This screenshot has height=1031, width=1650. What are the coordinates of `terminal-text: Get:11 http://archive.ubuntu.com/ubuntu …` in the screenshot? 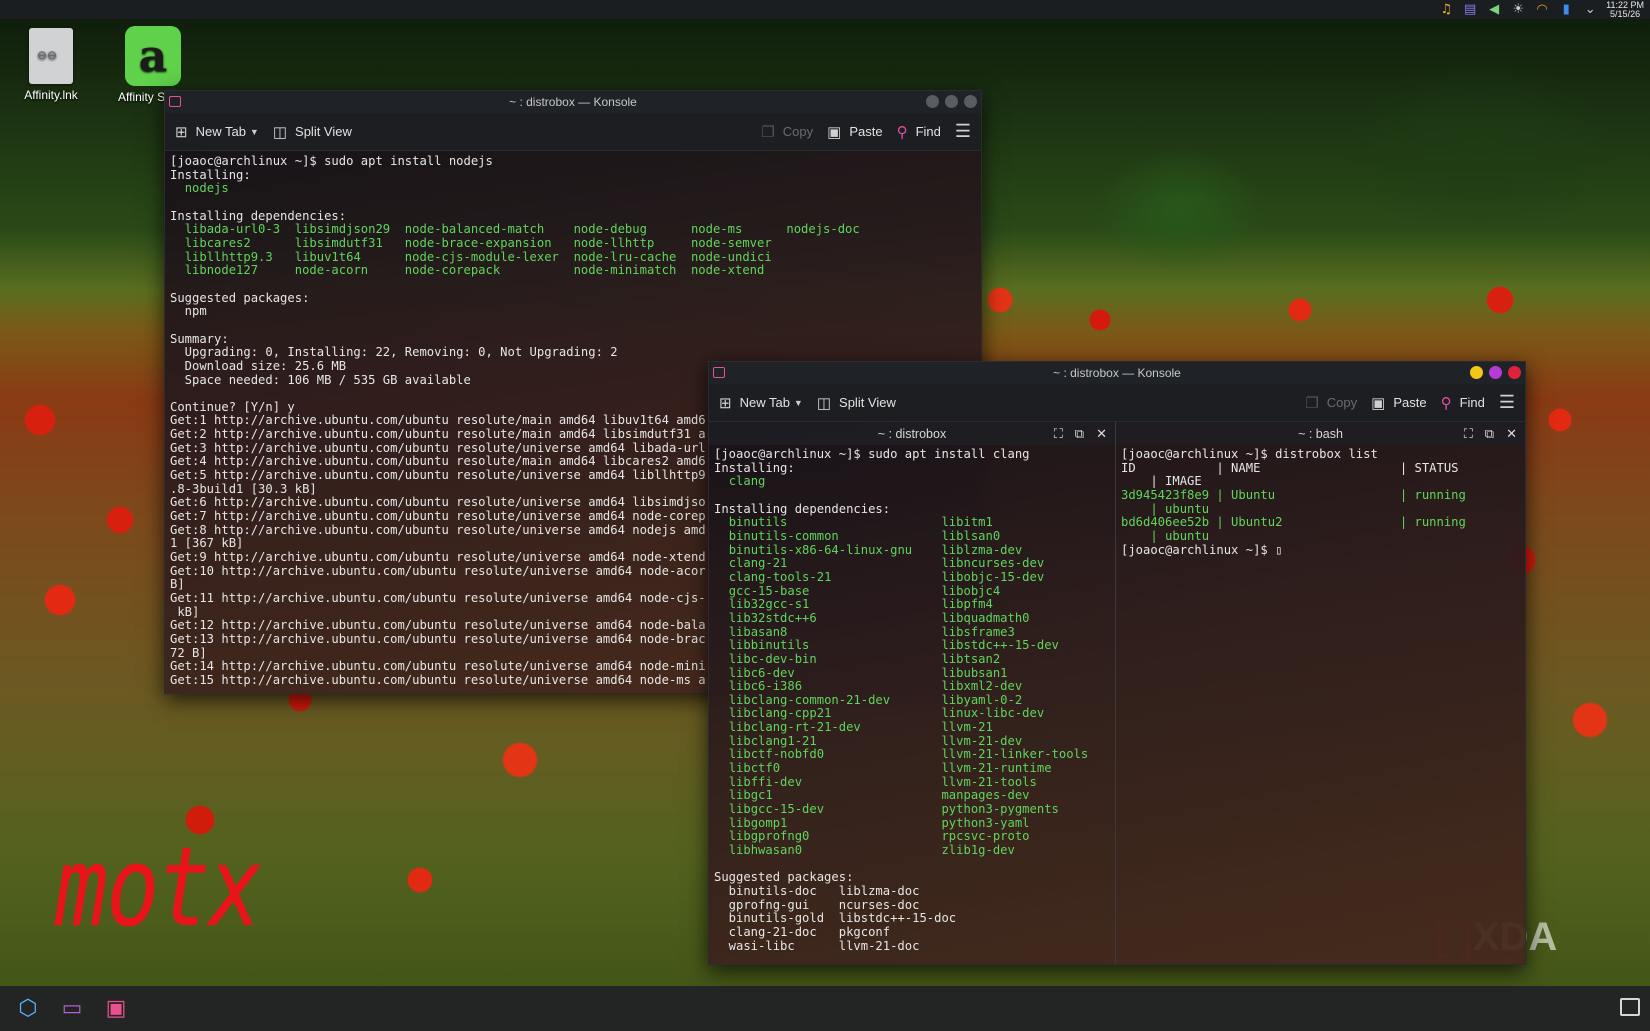 It's located at (438, 598).